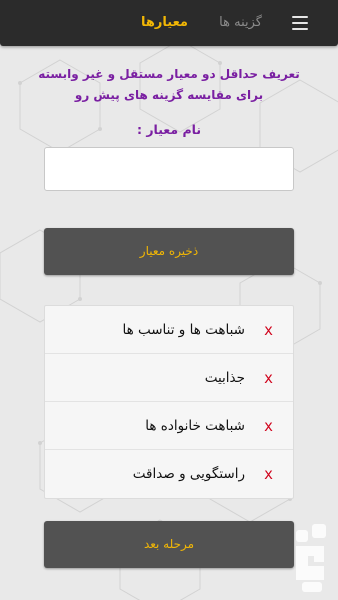 This screenshot has height=600, width=338. Describe the element at coordinates (240, 22) in the screenshot. I see `tab-options: گزینه ها` at that location.